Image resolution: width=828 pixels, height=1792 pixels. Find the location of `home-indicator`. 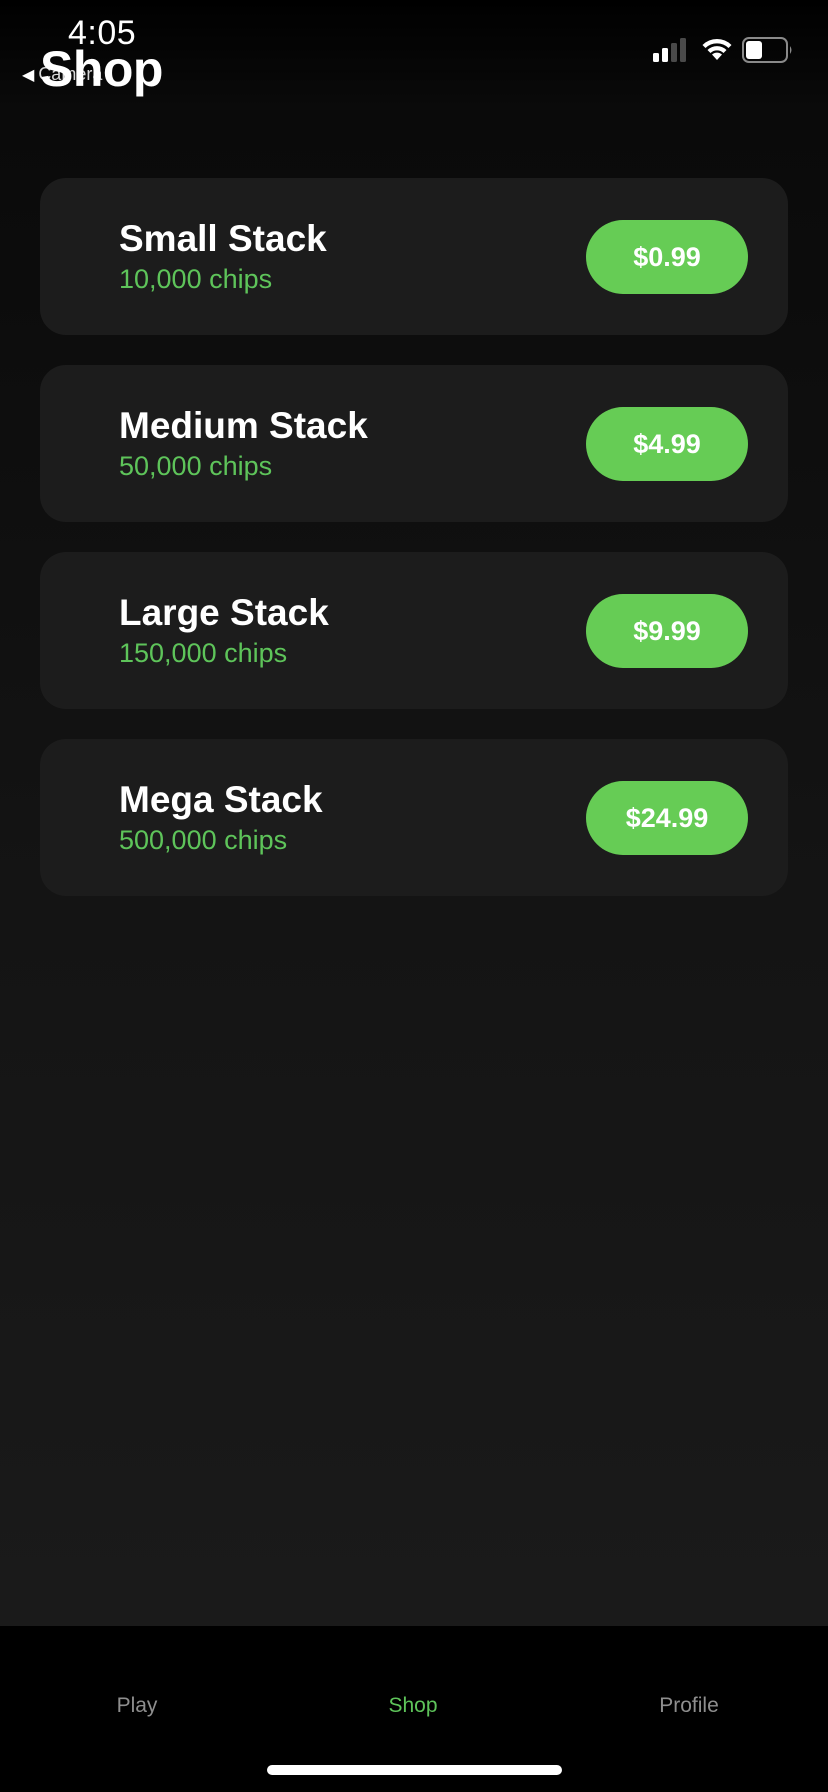

home-indicator is located at coordinates (414, 1770).